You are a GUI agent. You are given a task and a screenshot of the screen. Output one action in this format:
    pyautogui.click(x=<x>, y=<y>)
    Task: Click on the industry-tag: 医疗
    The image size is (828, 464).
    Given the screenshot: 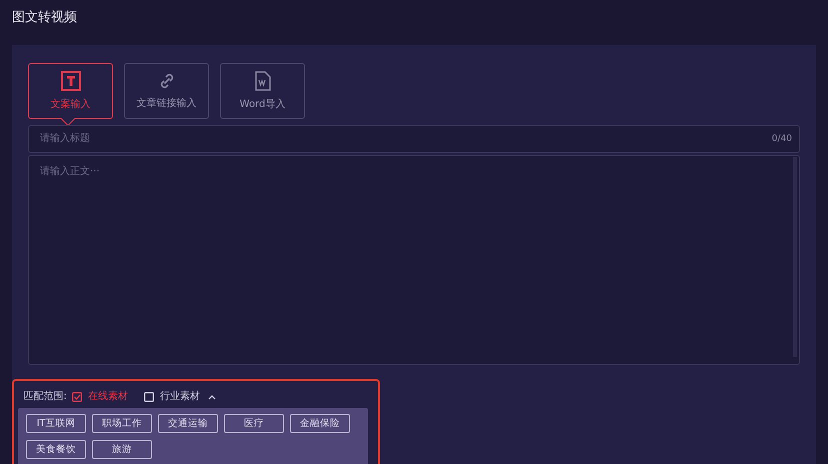 What is the action you would take?
    pyautogui.click(x=254, y=423)
    